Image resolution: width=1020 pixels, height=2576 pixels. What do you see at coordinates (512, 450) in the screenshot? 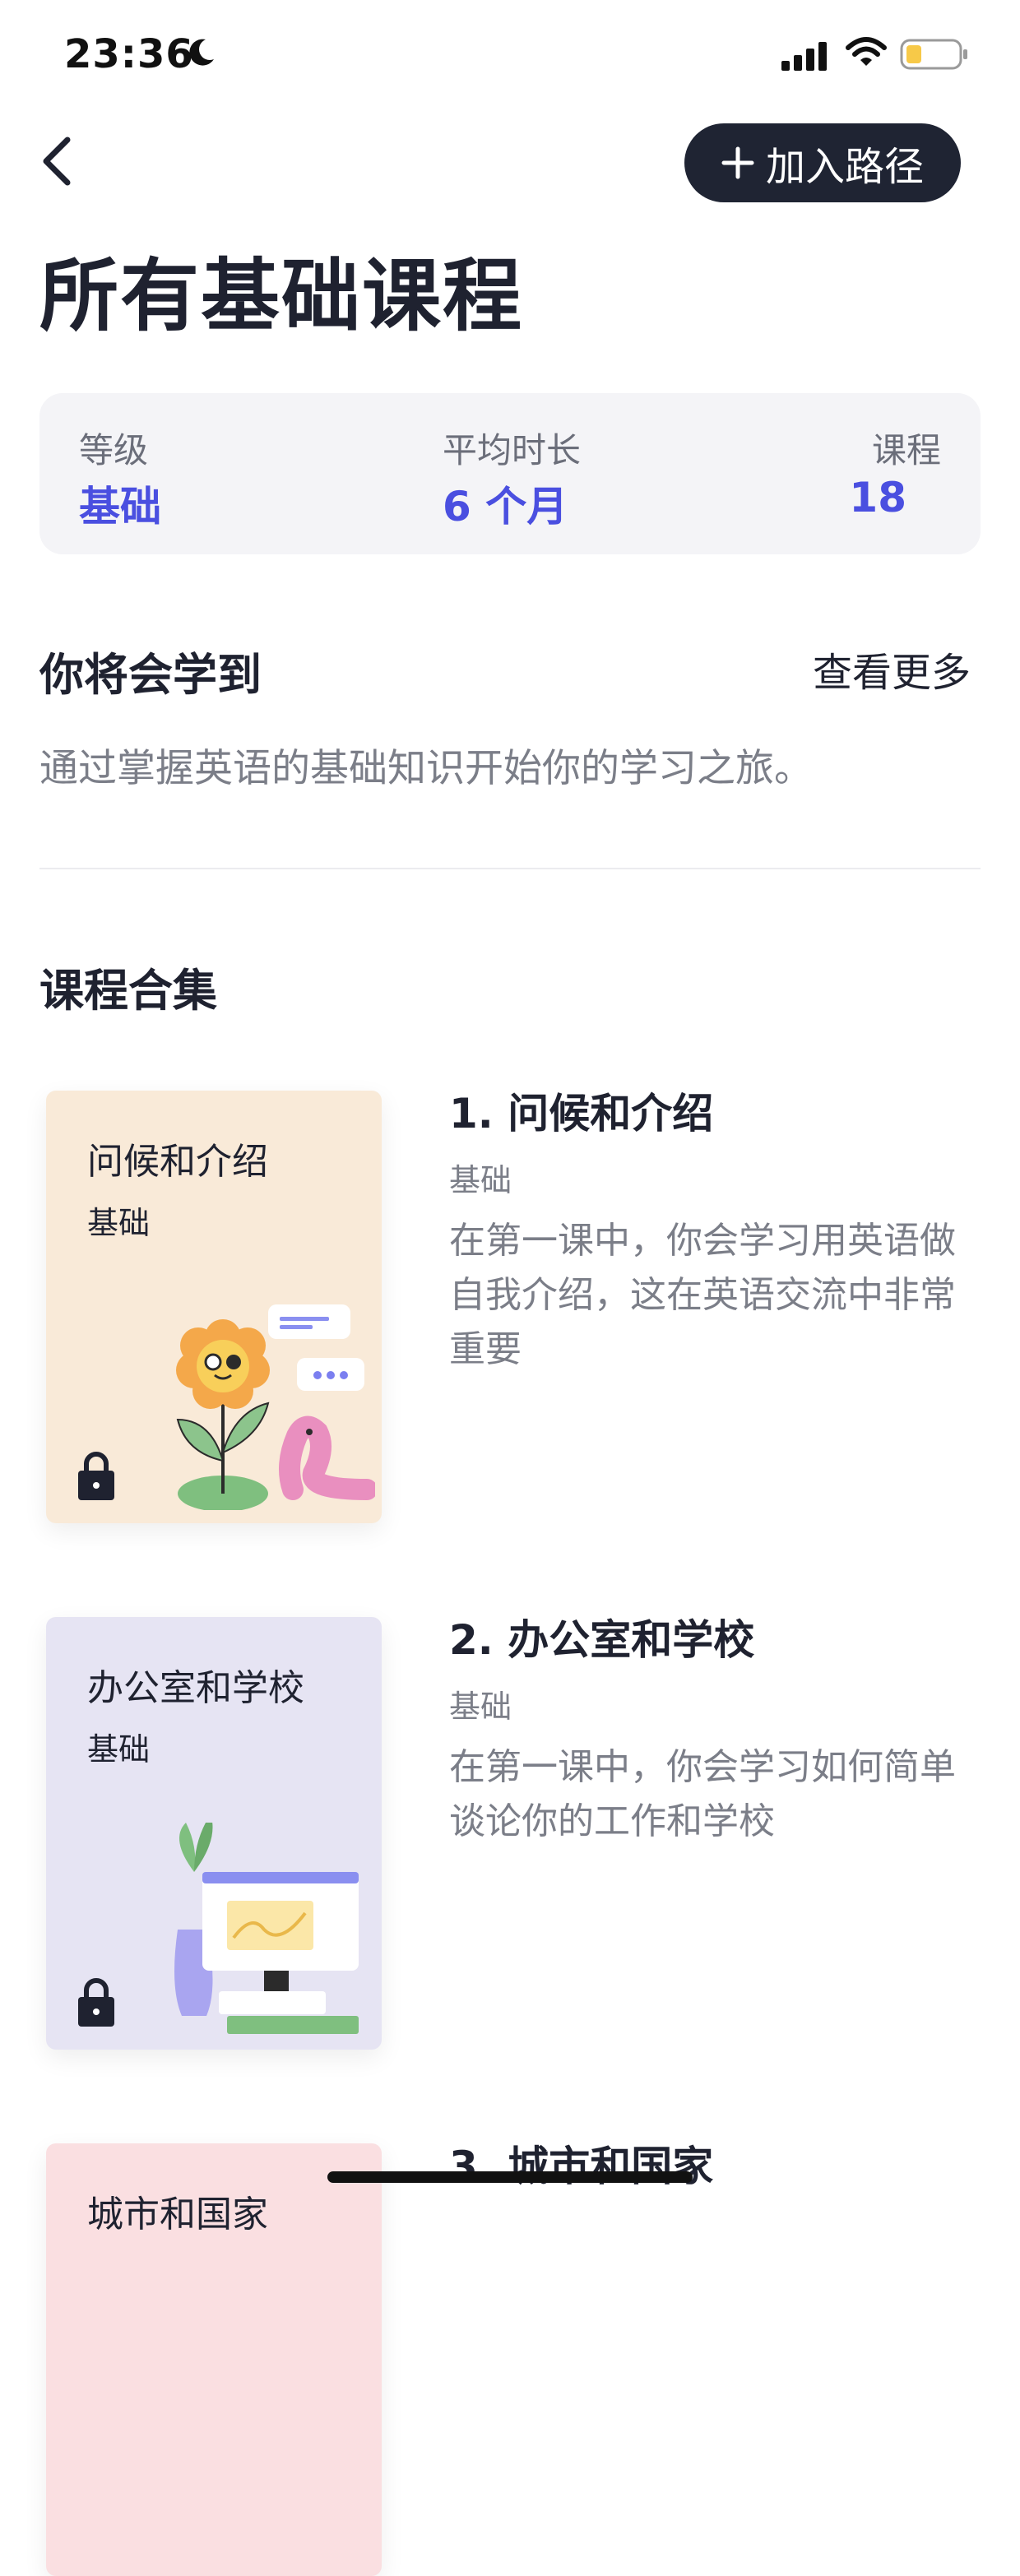
I see `duration-label: 平均时长` at bounding box center [512, 450].